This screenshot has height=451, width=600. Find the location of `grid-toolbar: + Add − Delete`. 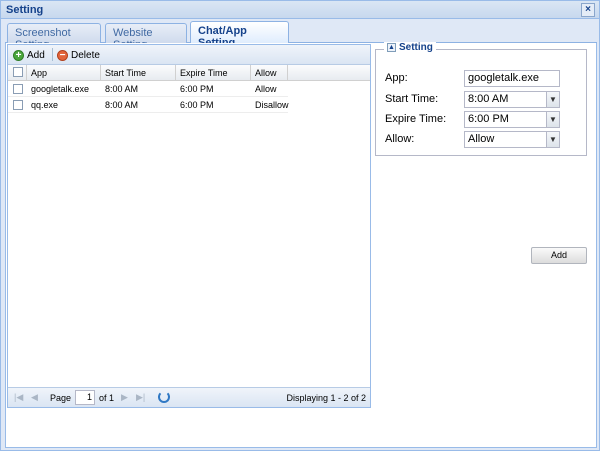

grid-toolbar: + Add − Delete is located at coordinates (189, 55).